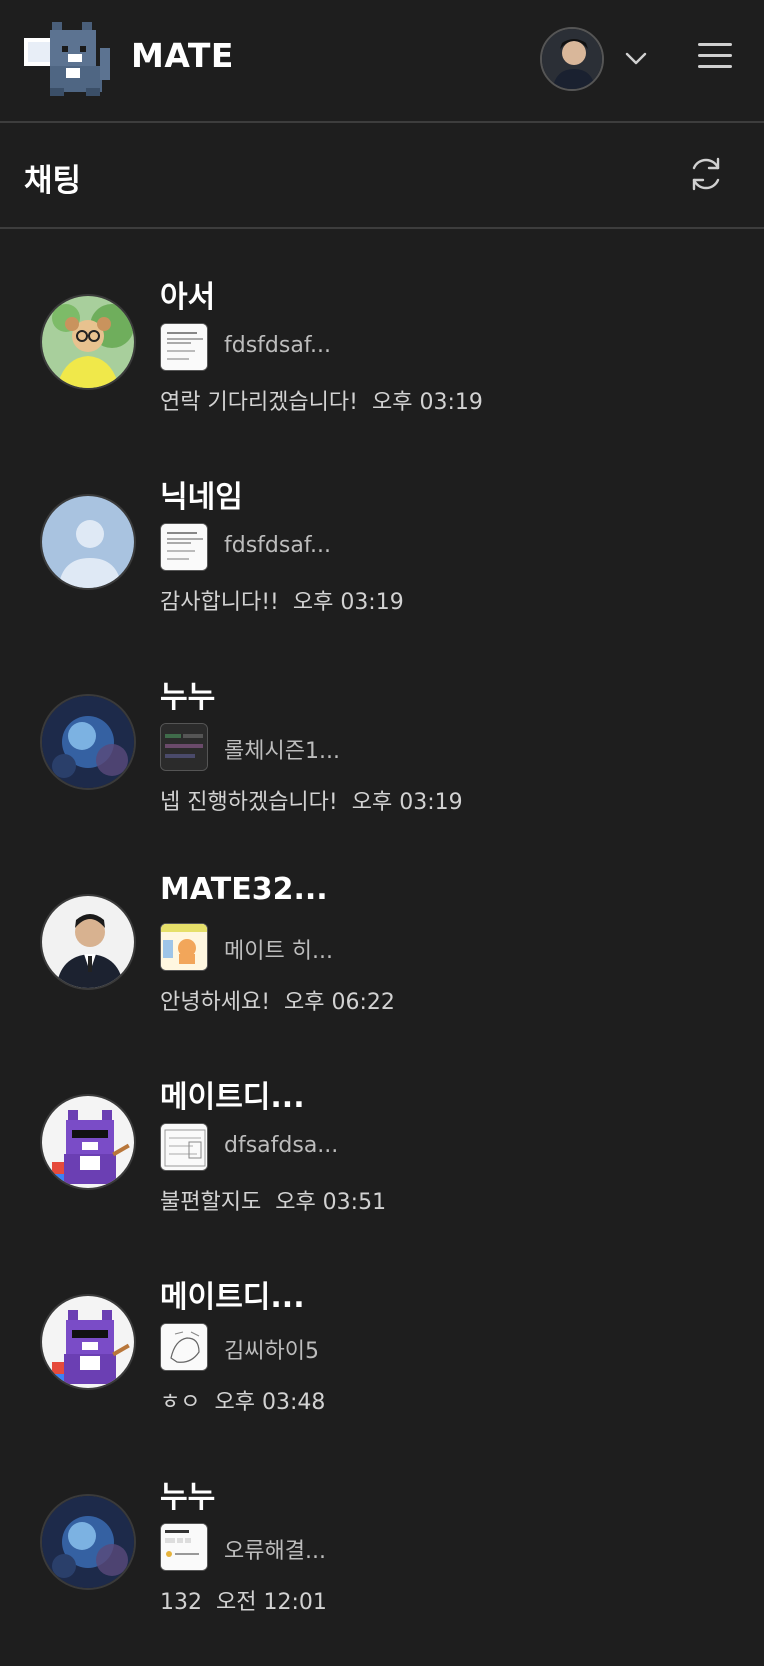 This screenshot has height=1666, width=764. Describe the element at coordinates (88, 342) in the screenshot. I see `arthur-cartoon-avatar` at that location.